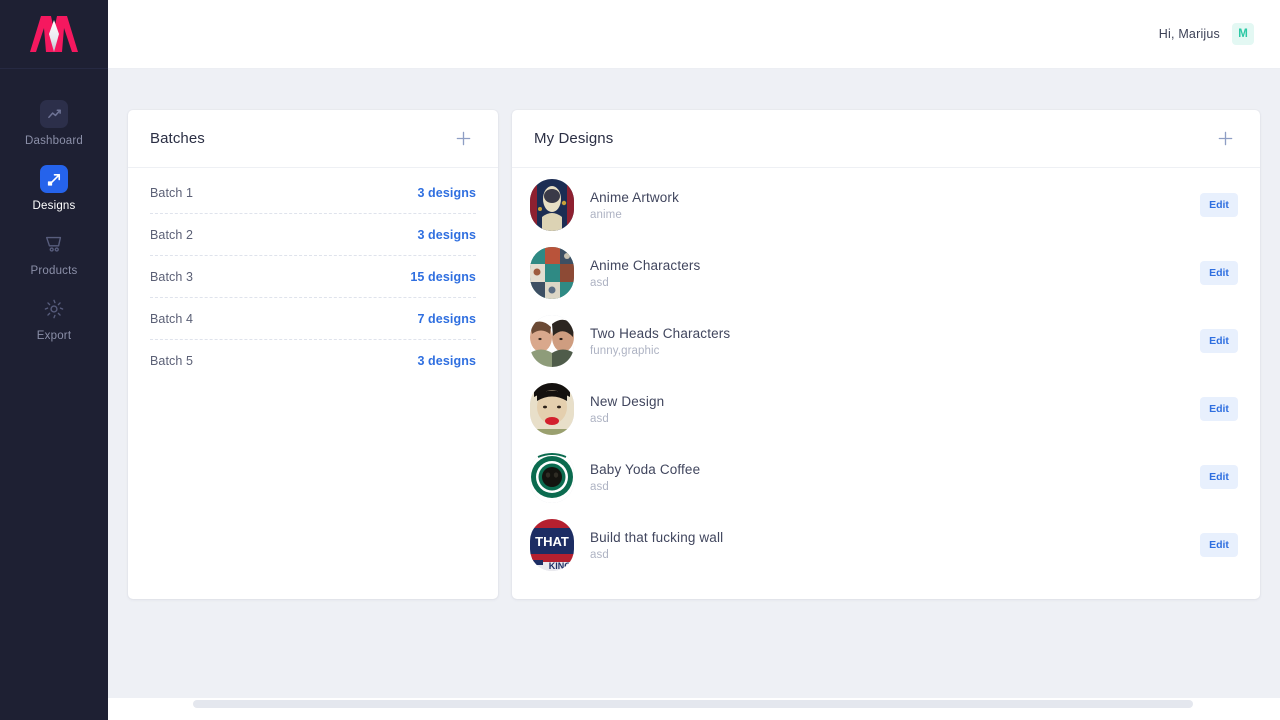 This screenshot has width=1280, height=720. What do you see at coordinates (172, 361) in the screenshot?
I see `batch-name: Batch 5` at bounding box center [172, 361].